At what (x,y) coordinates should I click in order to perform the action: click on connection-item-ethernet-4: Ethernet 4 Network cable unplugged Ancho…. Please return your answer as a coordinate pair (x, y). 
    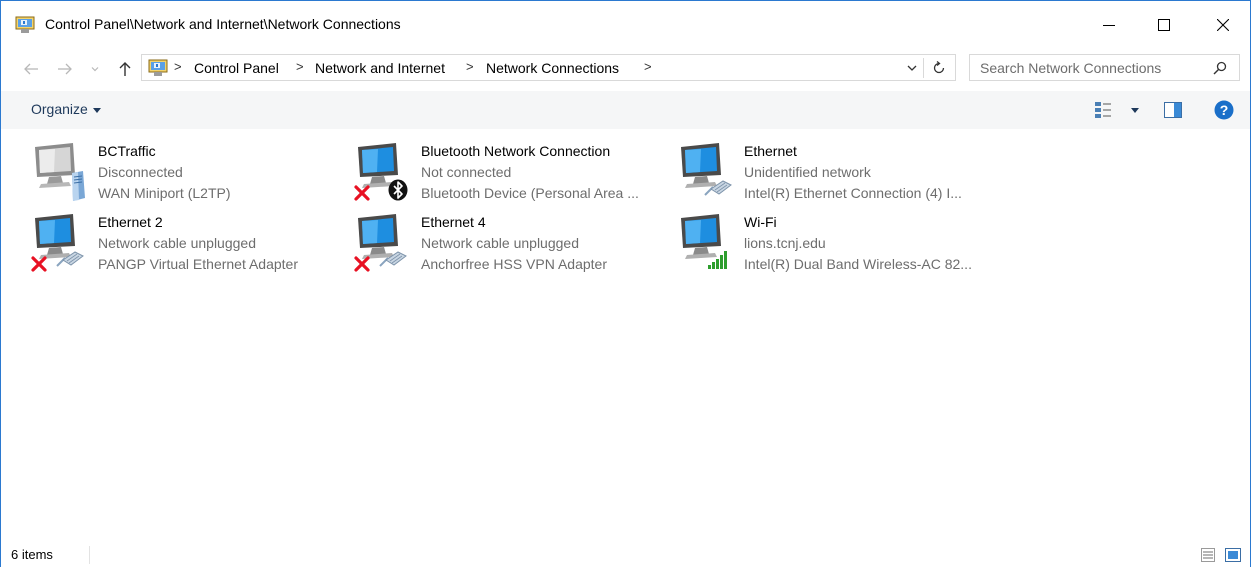
    Looking at the image, I should click on (514, 246).